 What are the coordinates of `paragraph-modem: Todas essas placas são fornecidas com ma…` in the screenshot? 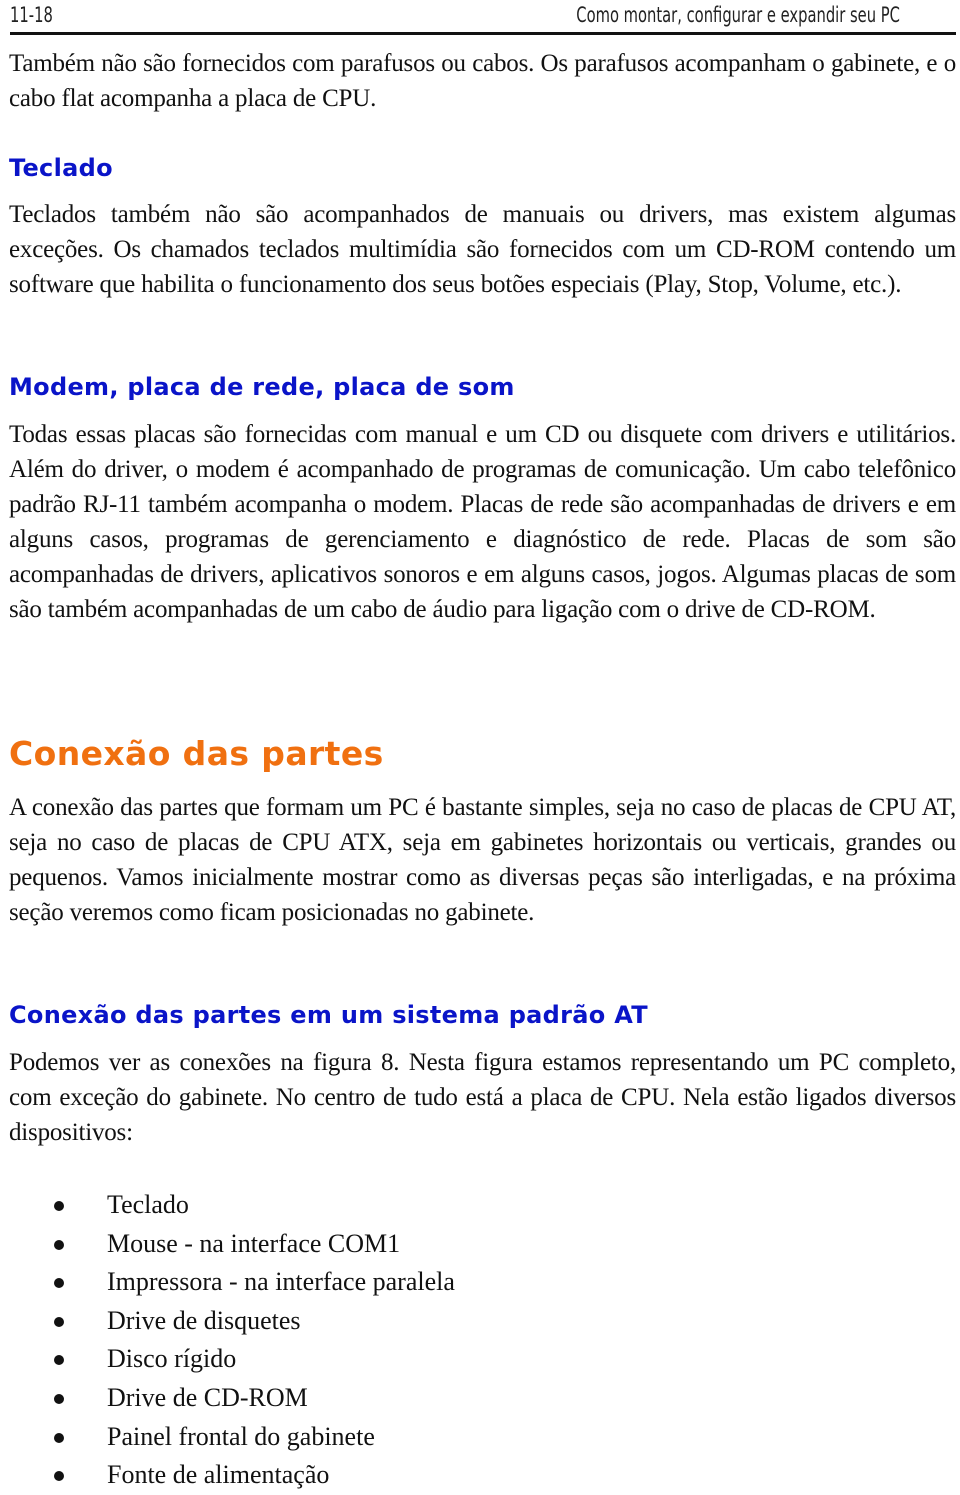 It's located at (482, 522).